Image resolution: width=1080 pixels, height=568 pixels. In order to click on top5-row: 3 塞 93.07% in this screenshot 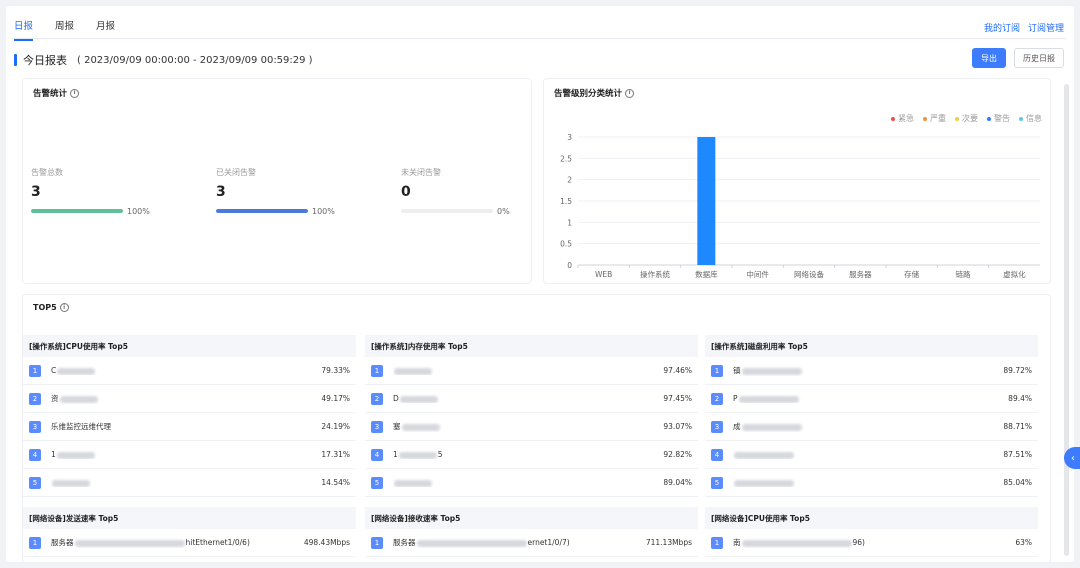, I will do `click(531, 427)`.